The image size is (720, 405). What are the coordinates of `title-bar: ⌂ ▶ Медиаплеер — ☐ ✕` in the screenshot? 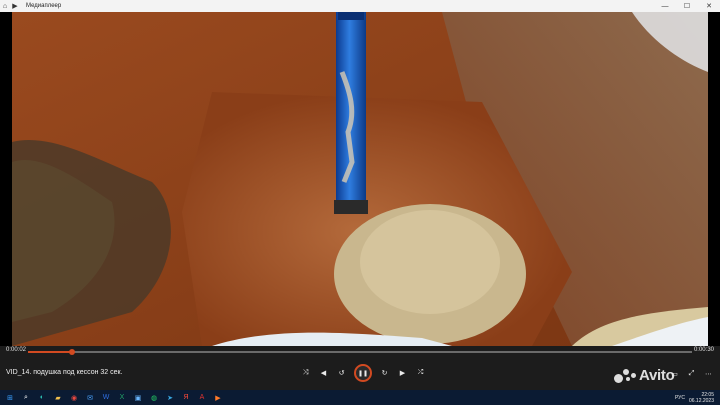 It's located at (360, 6).